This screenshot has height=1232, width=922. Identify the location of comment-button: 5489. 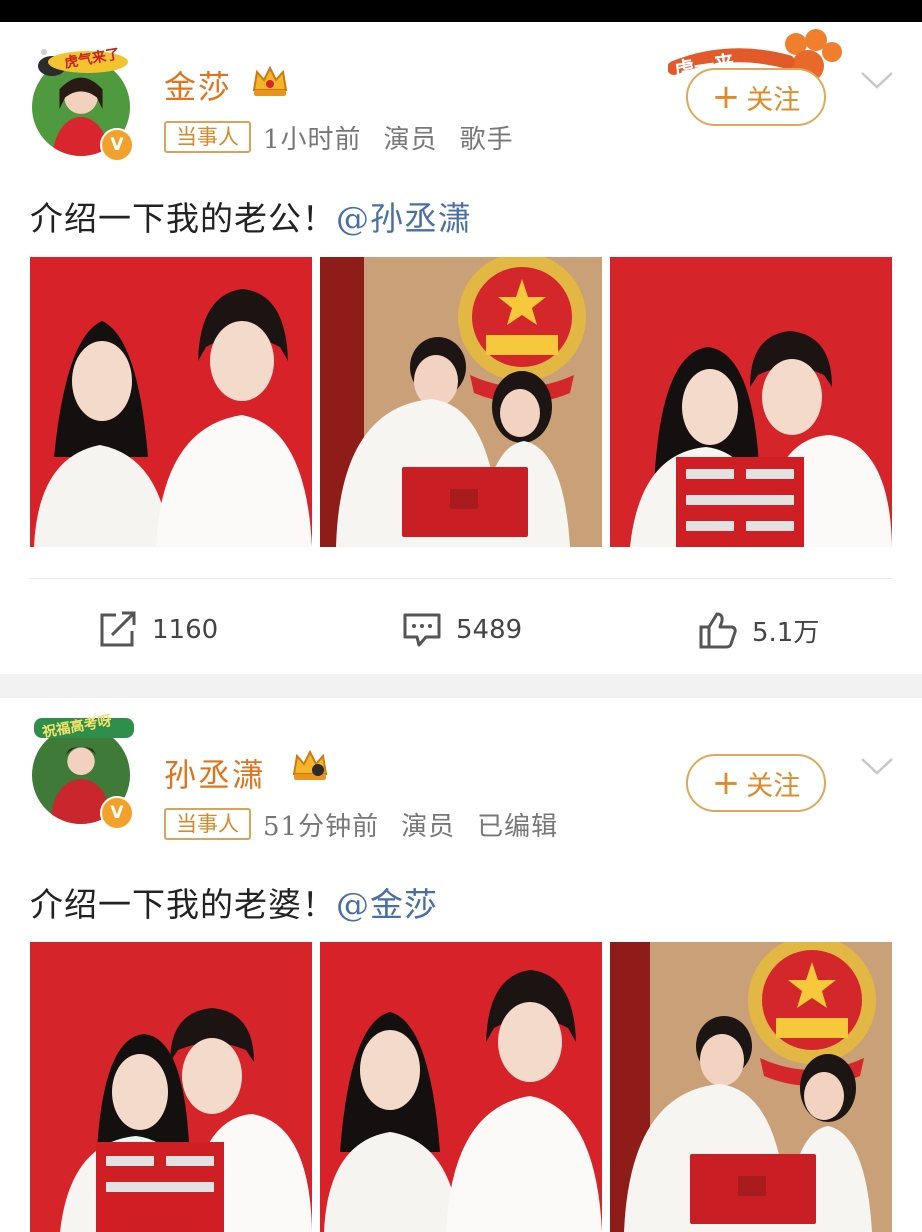
(462, 630).